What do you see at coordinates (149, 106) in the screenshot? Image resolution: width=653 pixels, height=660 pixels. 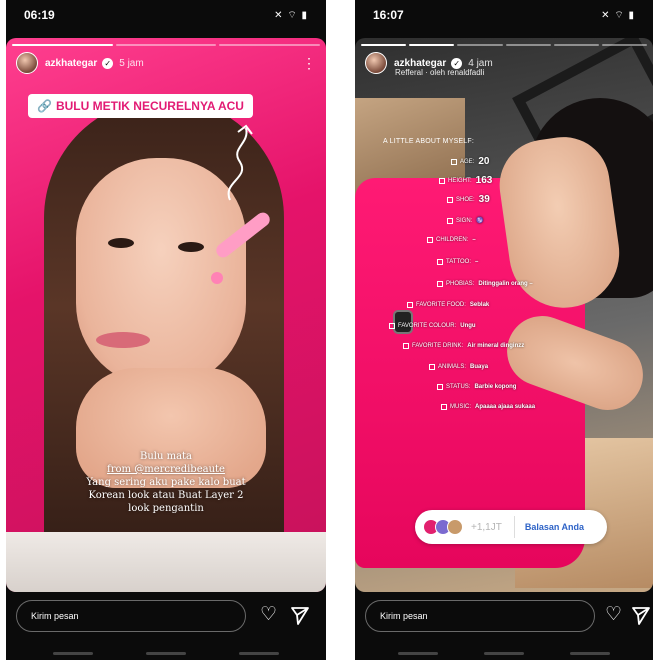 I see `link-sticker-text: BULU METIK NECURELNYA ACU` at bounding box center [149, 106].